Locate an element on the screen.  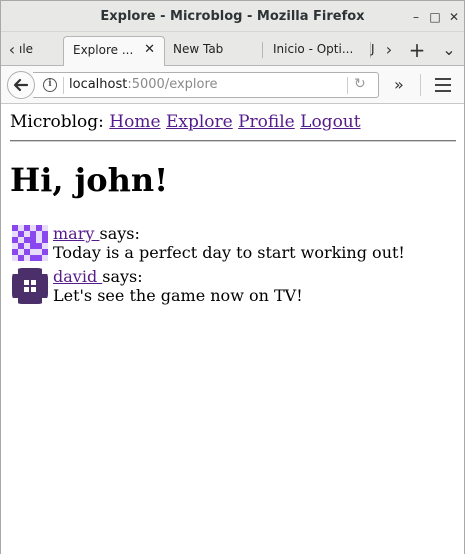
nav-link-logout: Logout is located at coordinates (330, 122).